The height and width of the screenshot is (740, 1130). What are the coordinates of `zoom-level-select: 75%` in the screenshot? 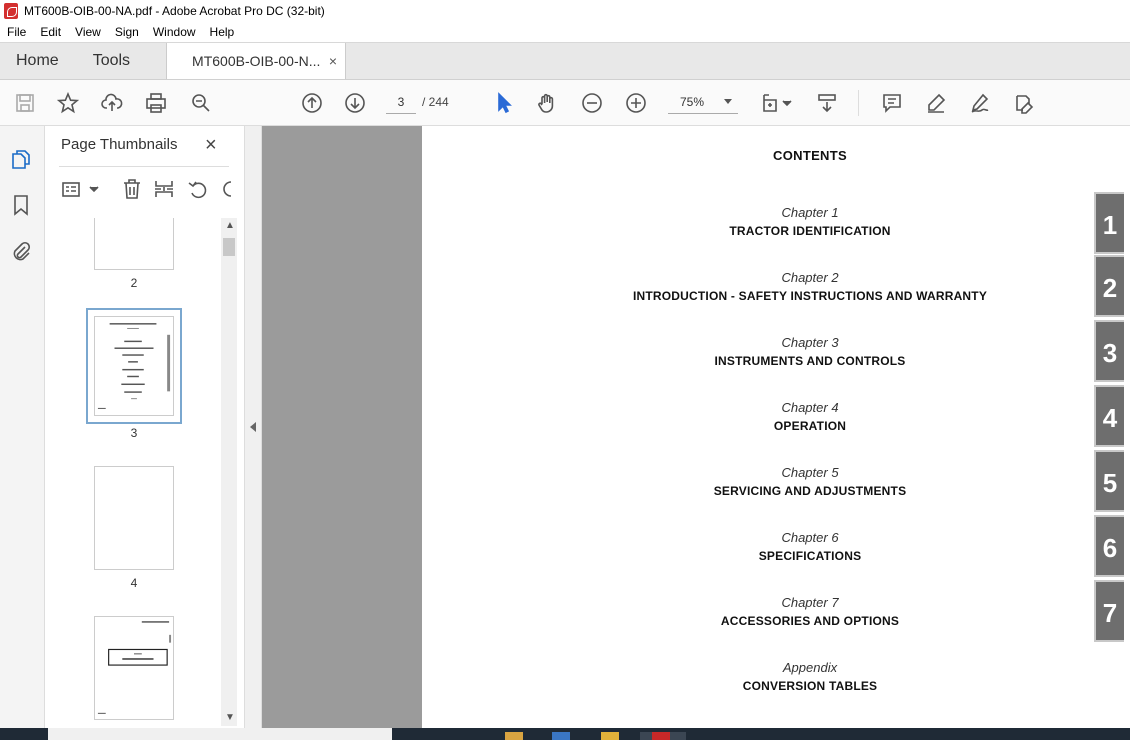 It's located at (703, 102).